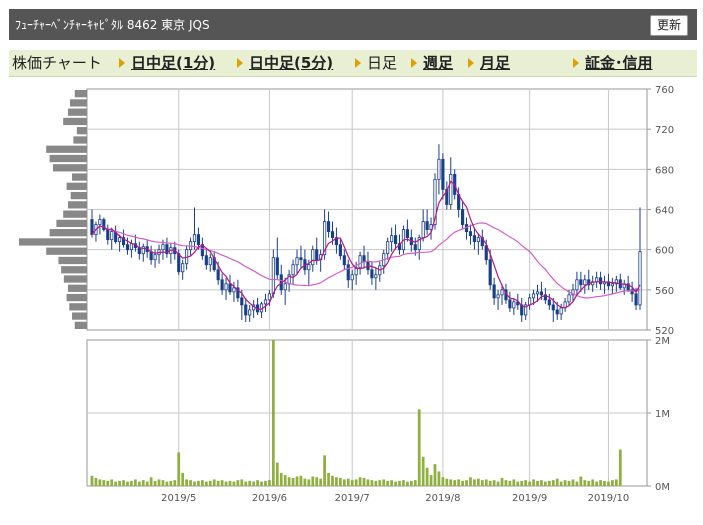 Image resolution: width=703 pixels, height=525 pixels. What do you see at coordinates (662, 487) in the screenshot?
I see `volume-tick-label: 0M` at bounding box center [662, 487].